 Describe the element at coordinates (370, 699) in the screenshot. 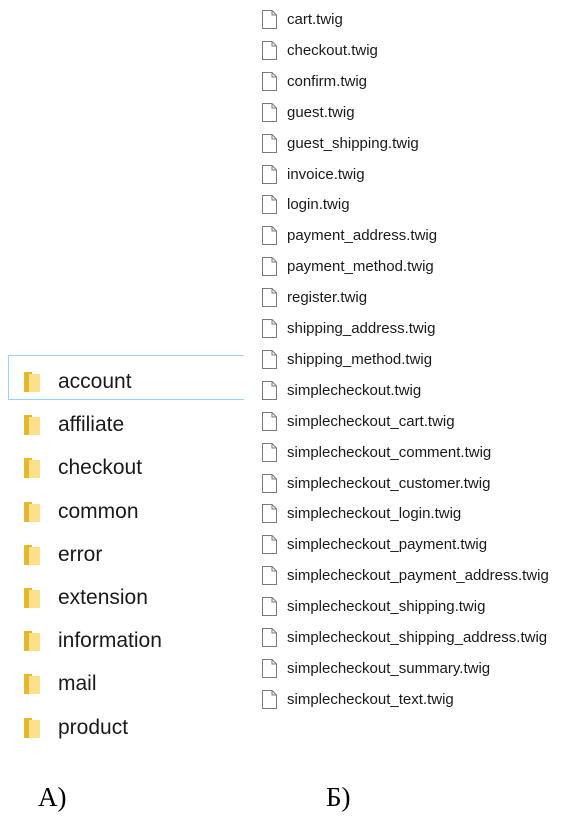

I see `file-label: simplecheckout_text.twig` at that location.